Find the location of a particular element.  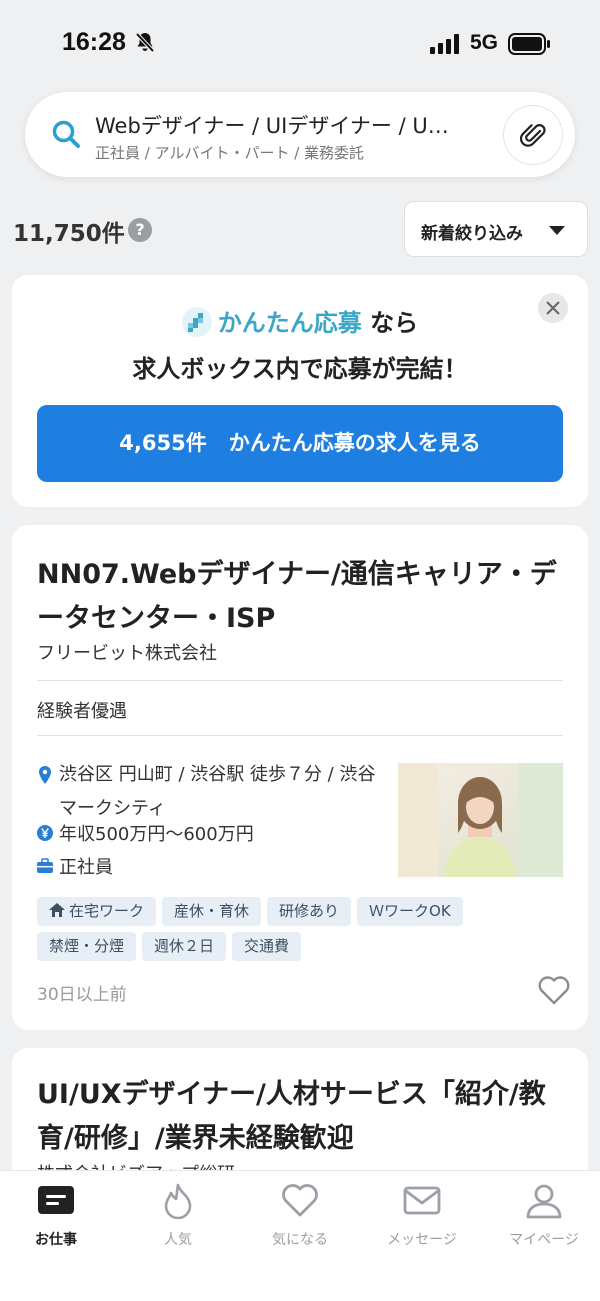

cta-count: 4,655件 is located at coordinates (163, 443).